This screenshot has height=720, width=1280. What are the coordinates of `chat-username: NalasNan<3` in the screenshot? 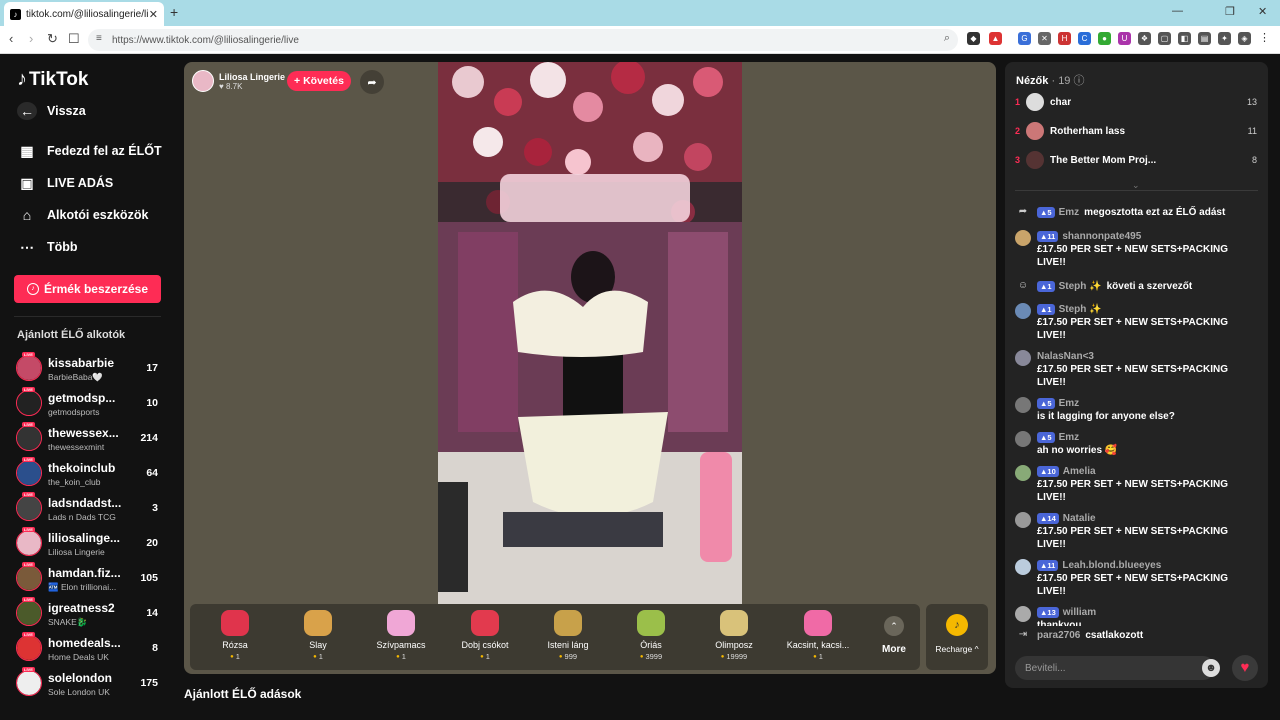 It's located at (1065, 356).